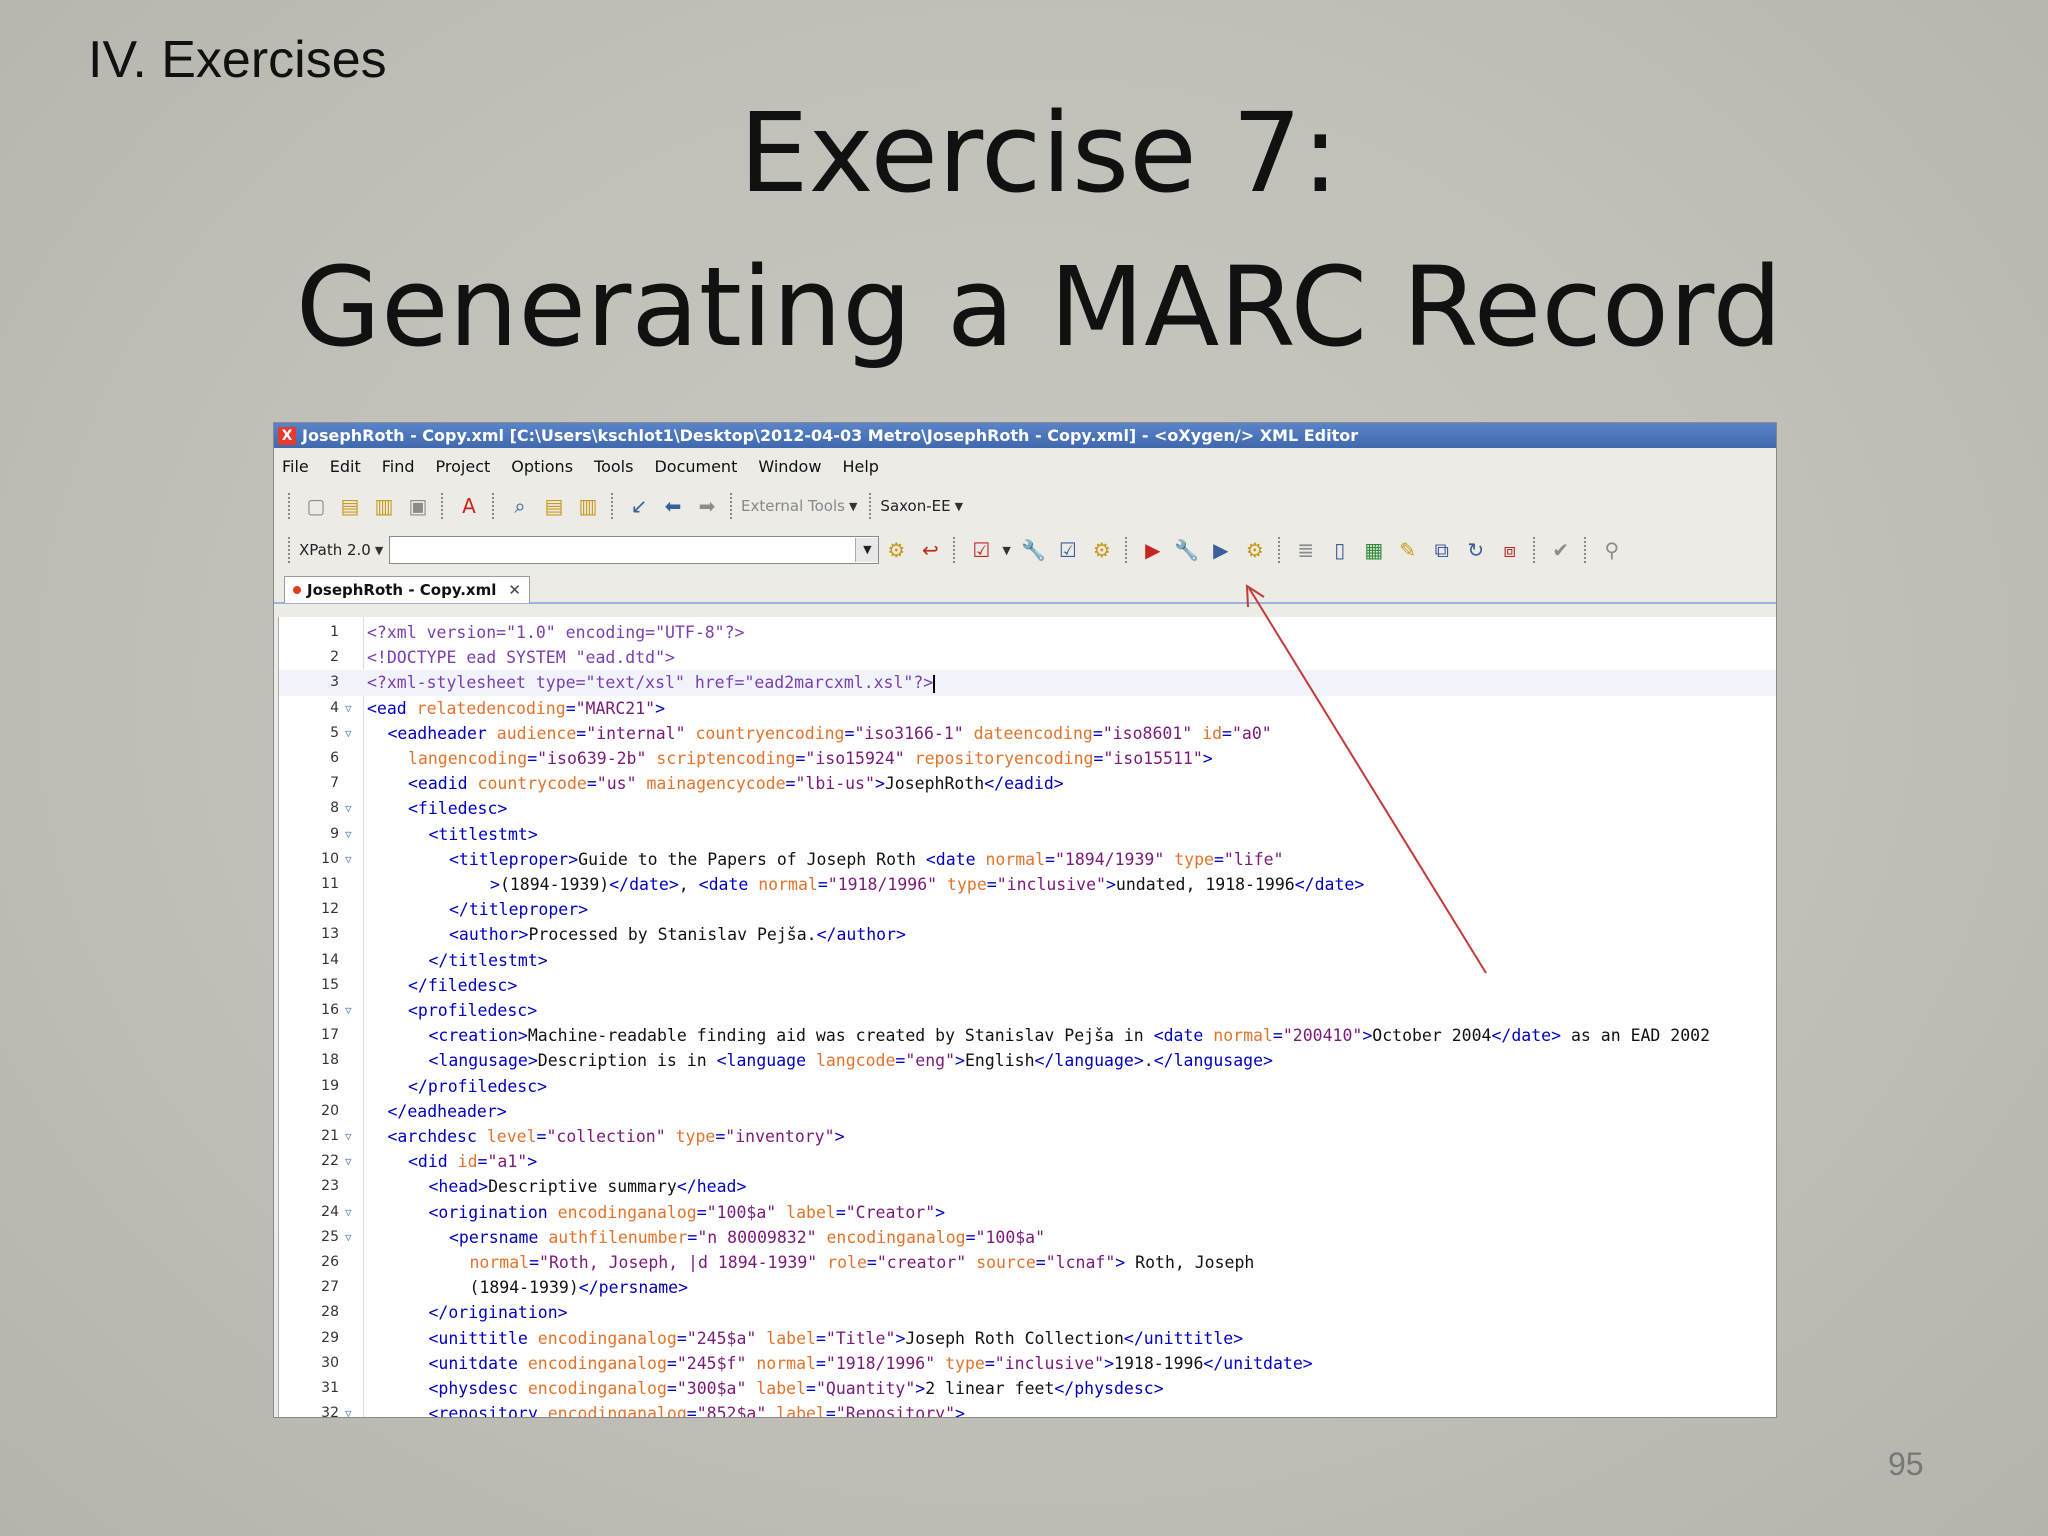 The width and height of the screenshot is (2048, 1536). I want to click on slide-title-line1: Exercise 7:, so click(1039, 153).